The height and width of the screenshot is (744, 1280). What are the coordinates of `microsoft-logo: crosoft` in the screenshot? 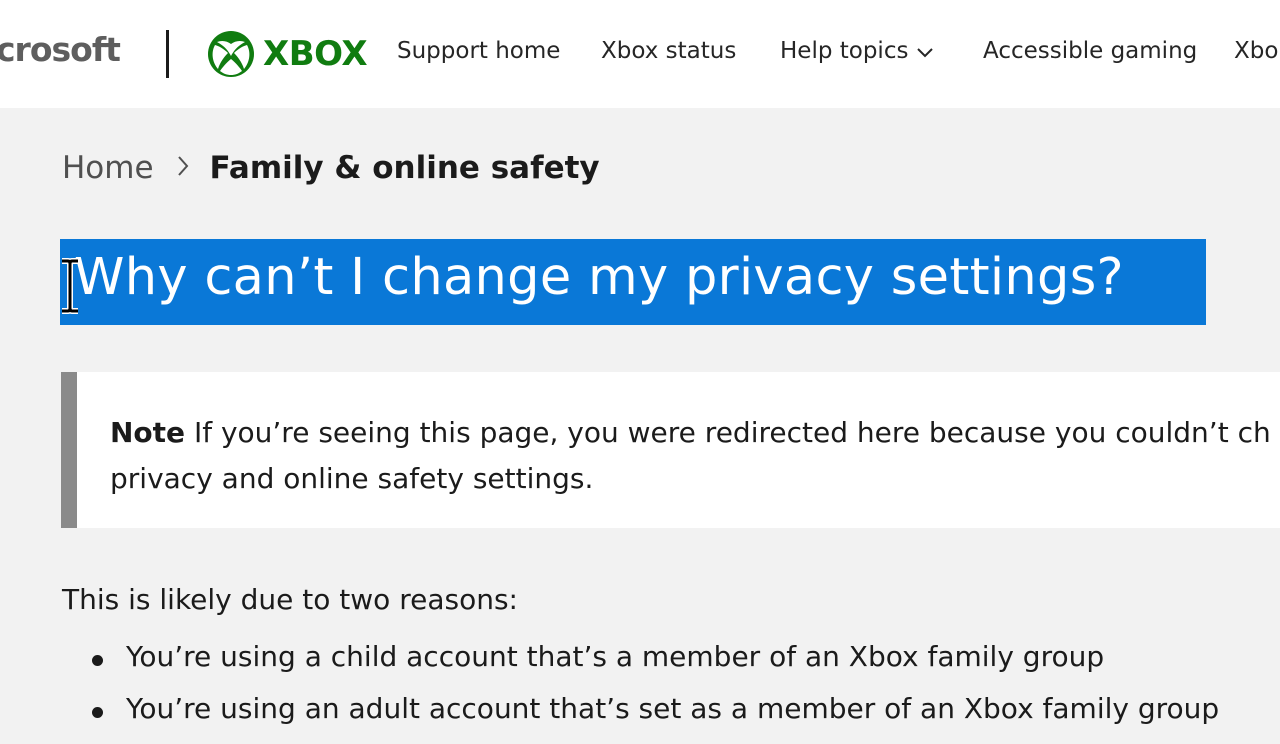 It's located at (60, 49).